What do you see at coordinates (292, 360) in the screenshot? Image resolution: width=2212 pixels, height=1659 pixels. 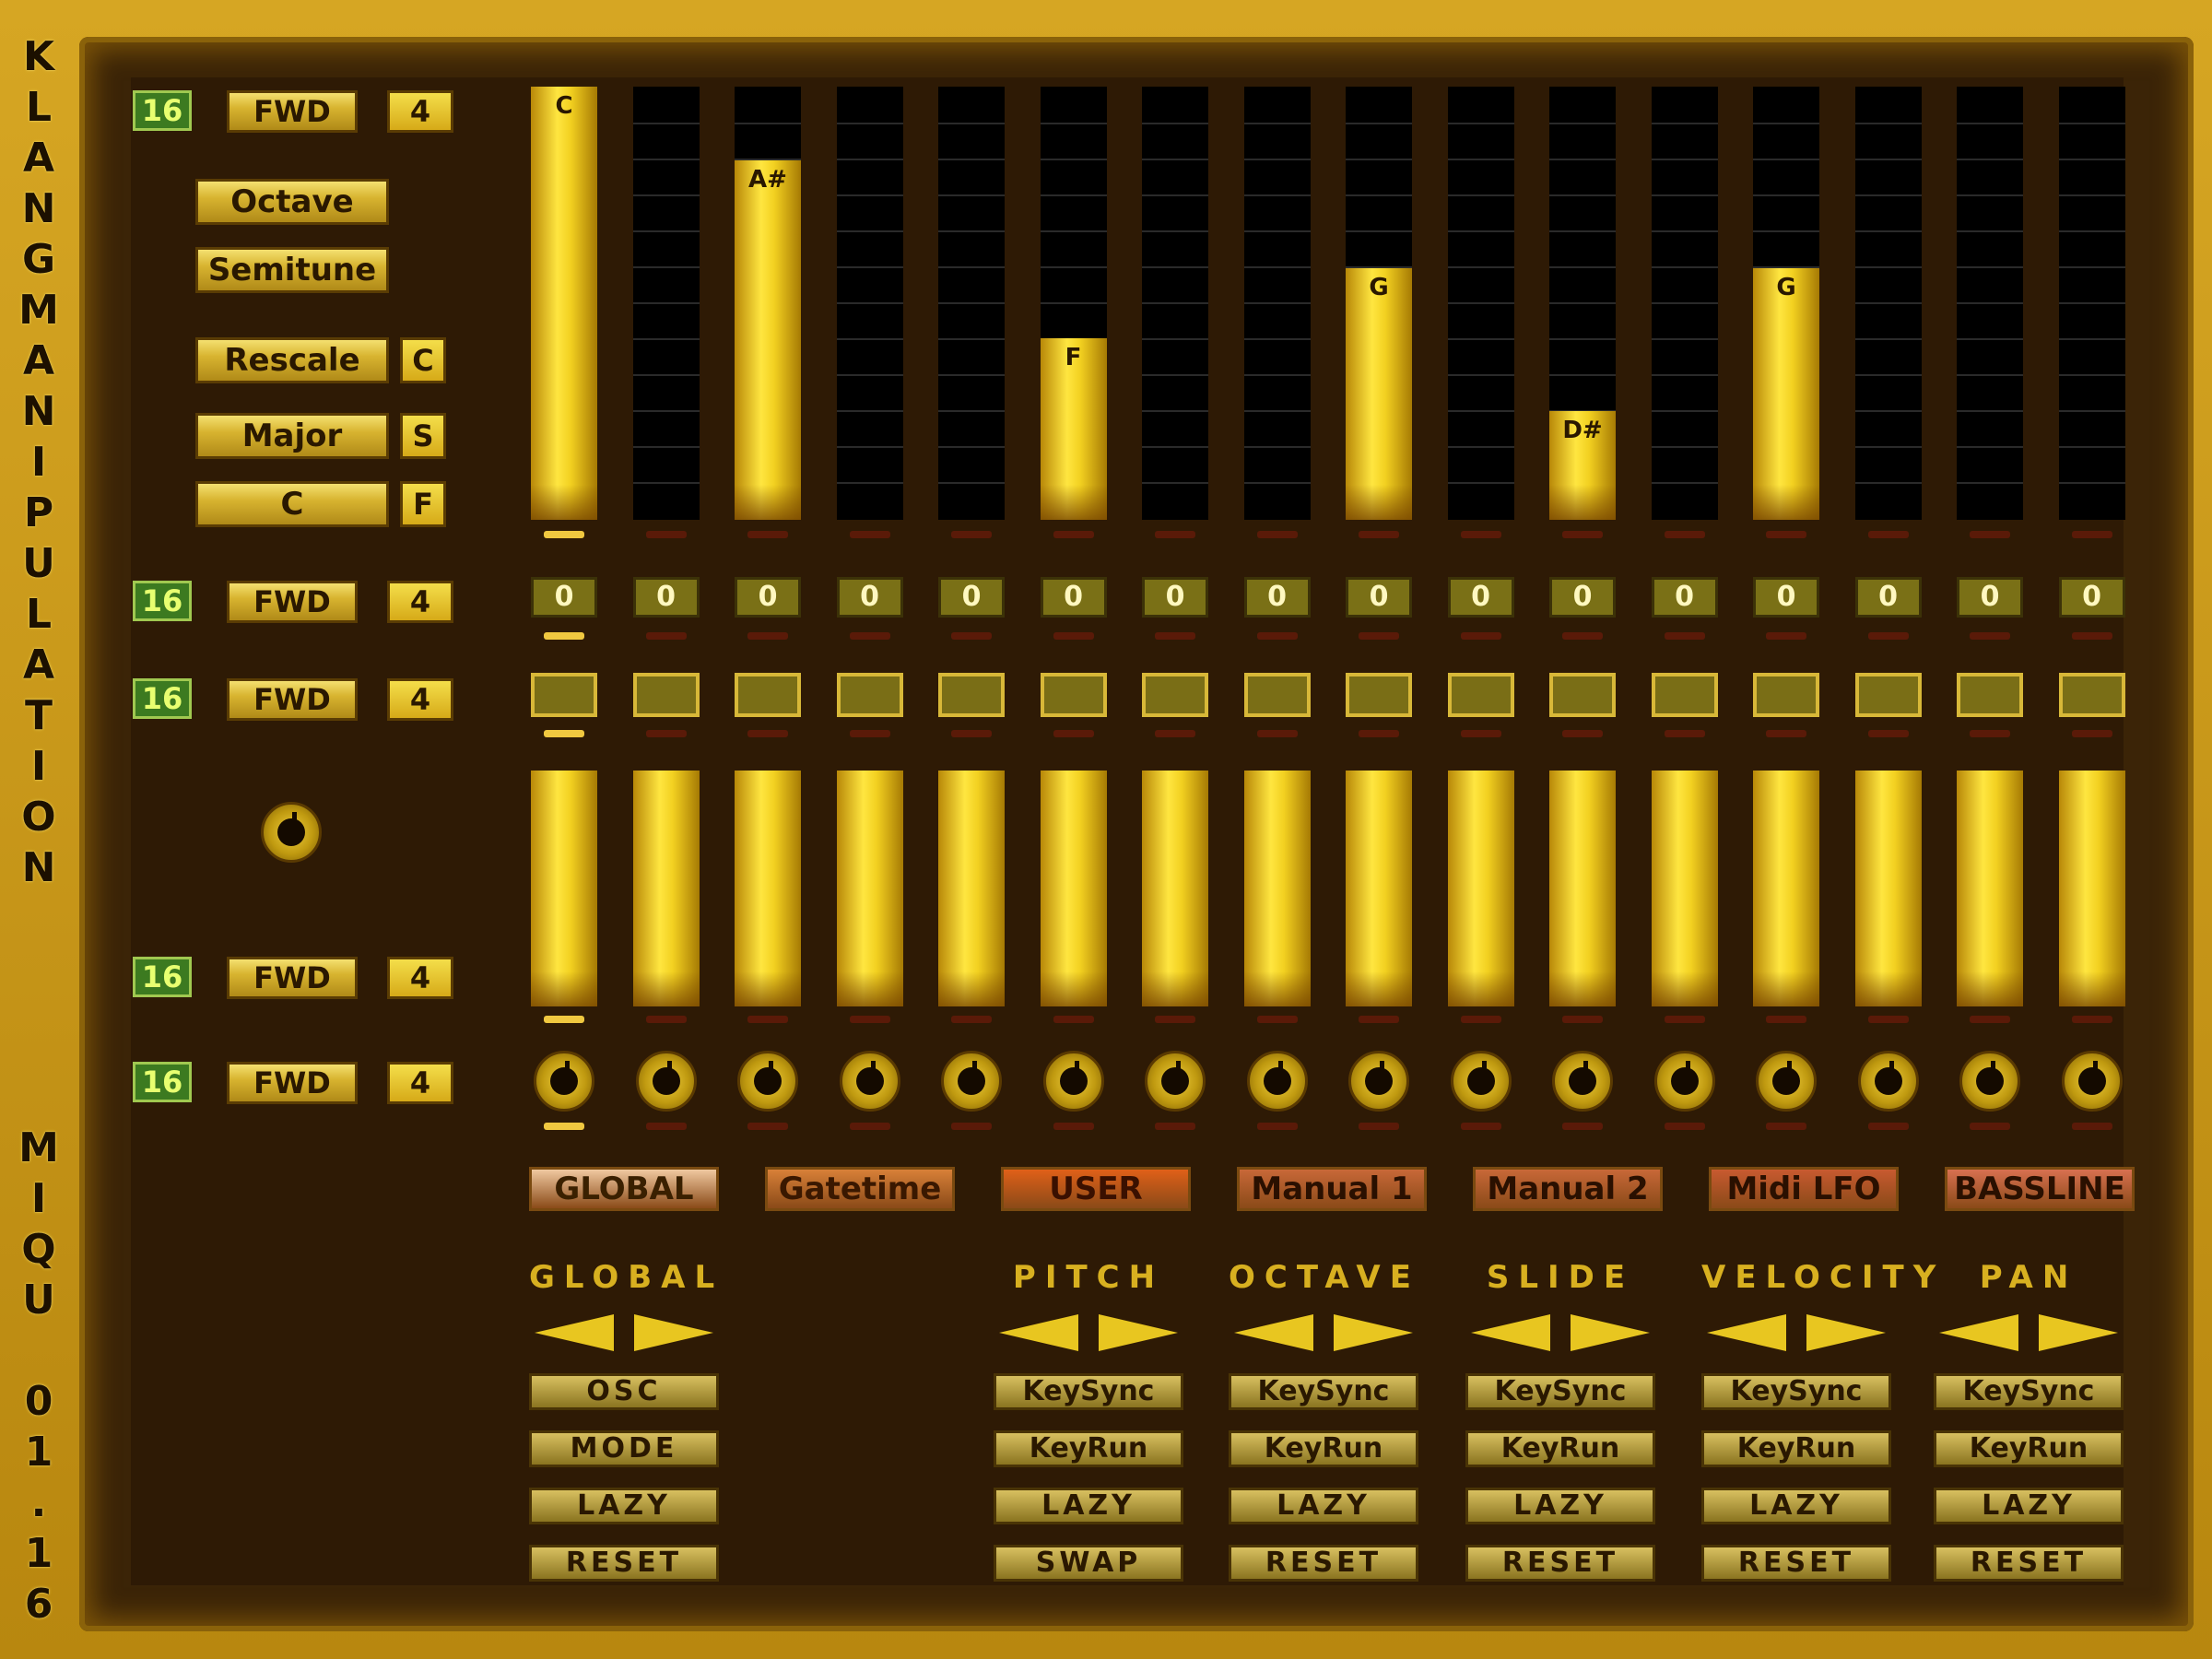 I see `rescale-button: Rescale` at bounding box center [292, 360].